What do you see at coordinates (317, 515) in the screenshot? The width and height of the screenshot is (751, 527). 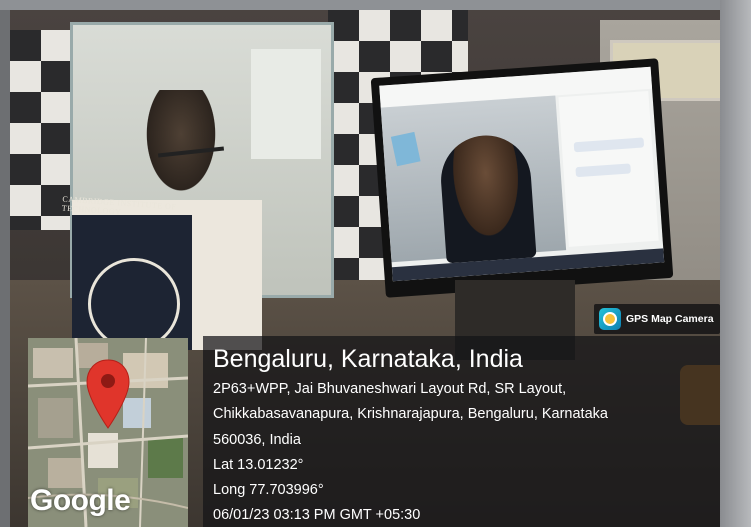 I see `timestamp: 06/01/23 03:13 PM GMT +05:30` at bounding box center [317, 515].